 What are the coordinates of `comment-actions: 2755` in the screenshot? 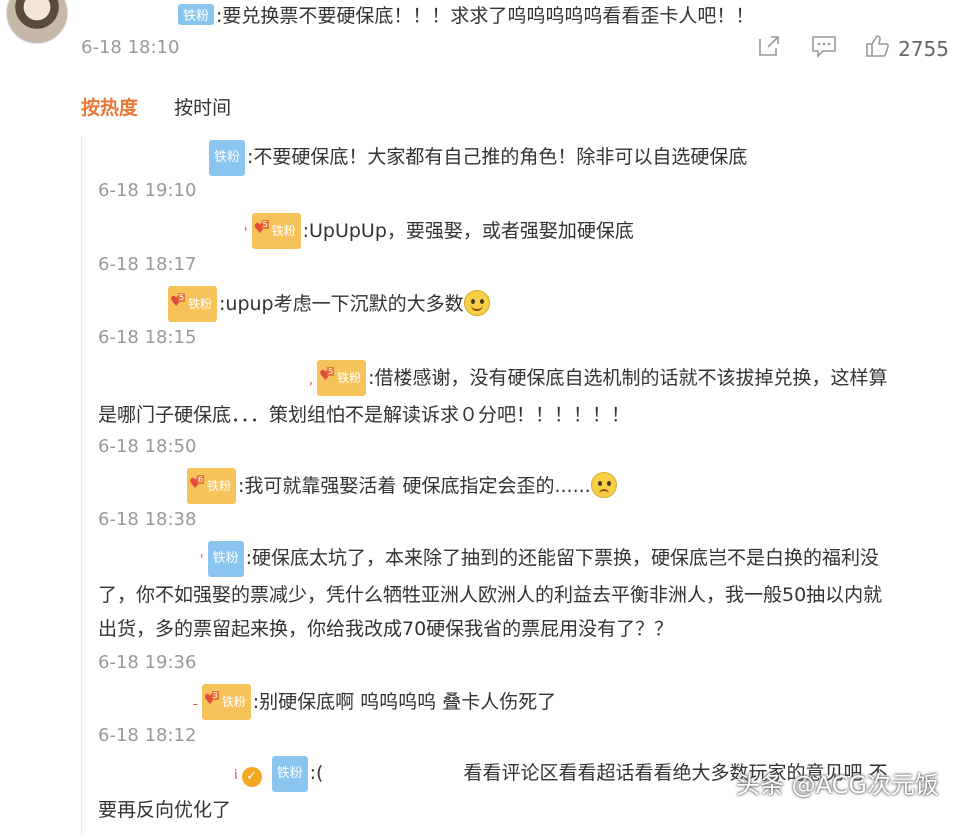 It's located at (852, 49).